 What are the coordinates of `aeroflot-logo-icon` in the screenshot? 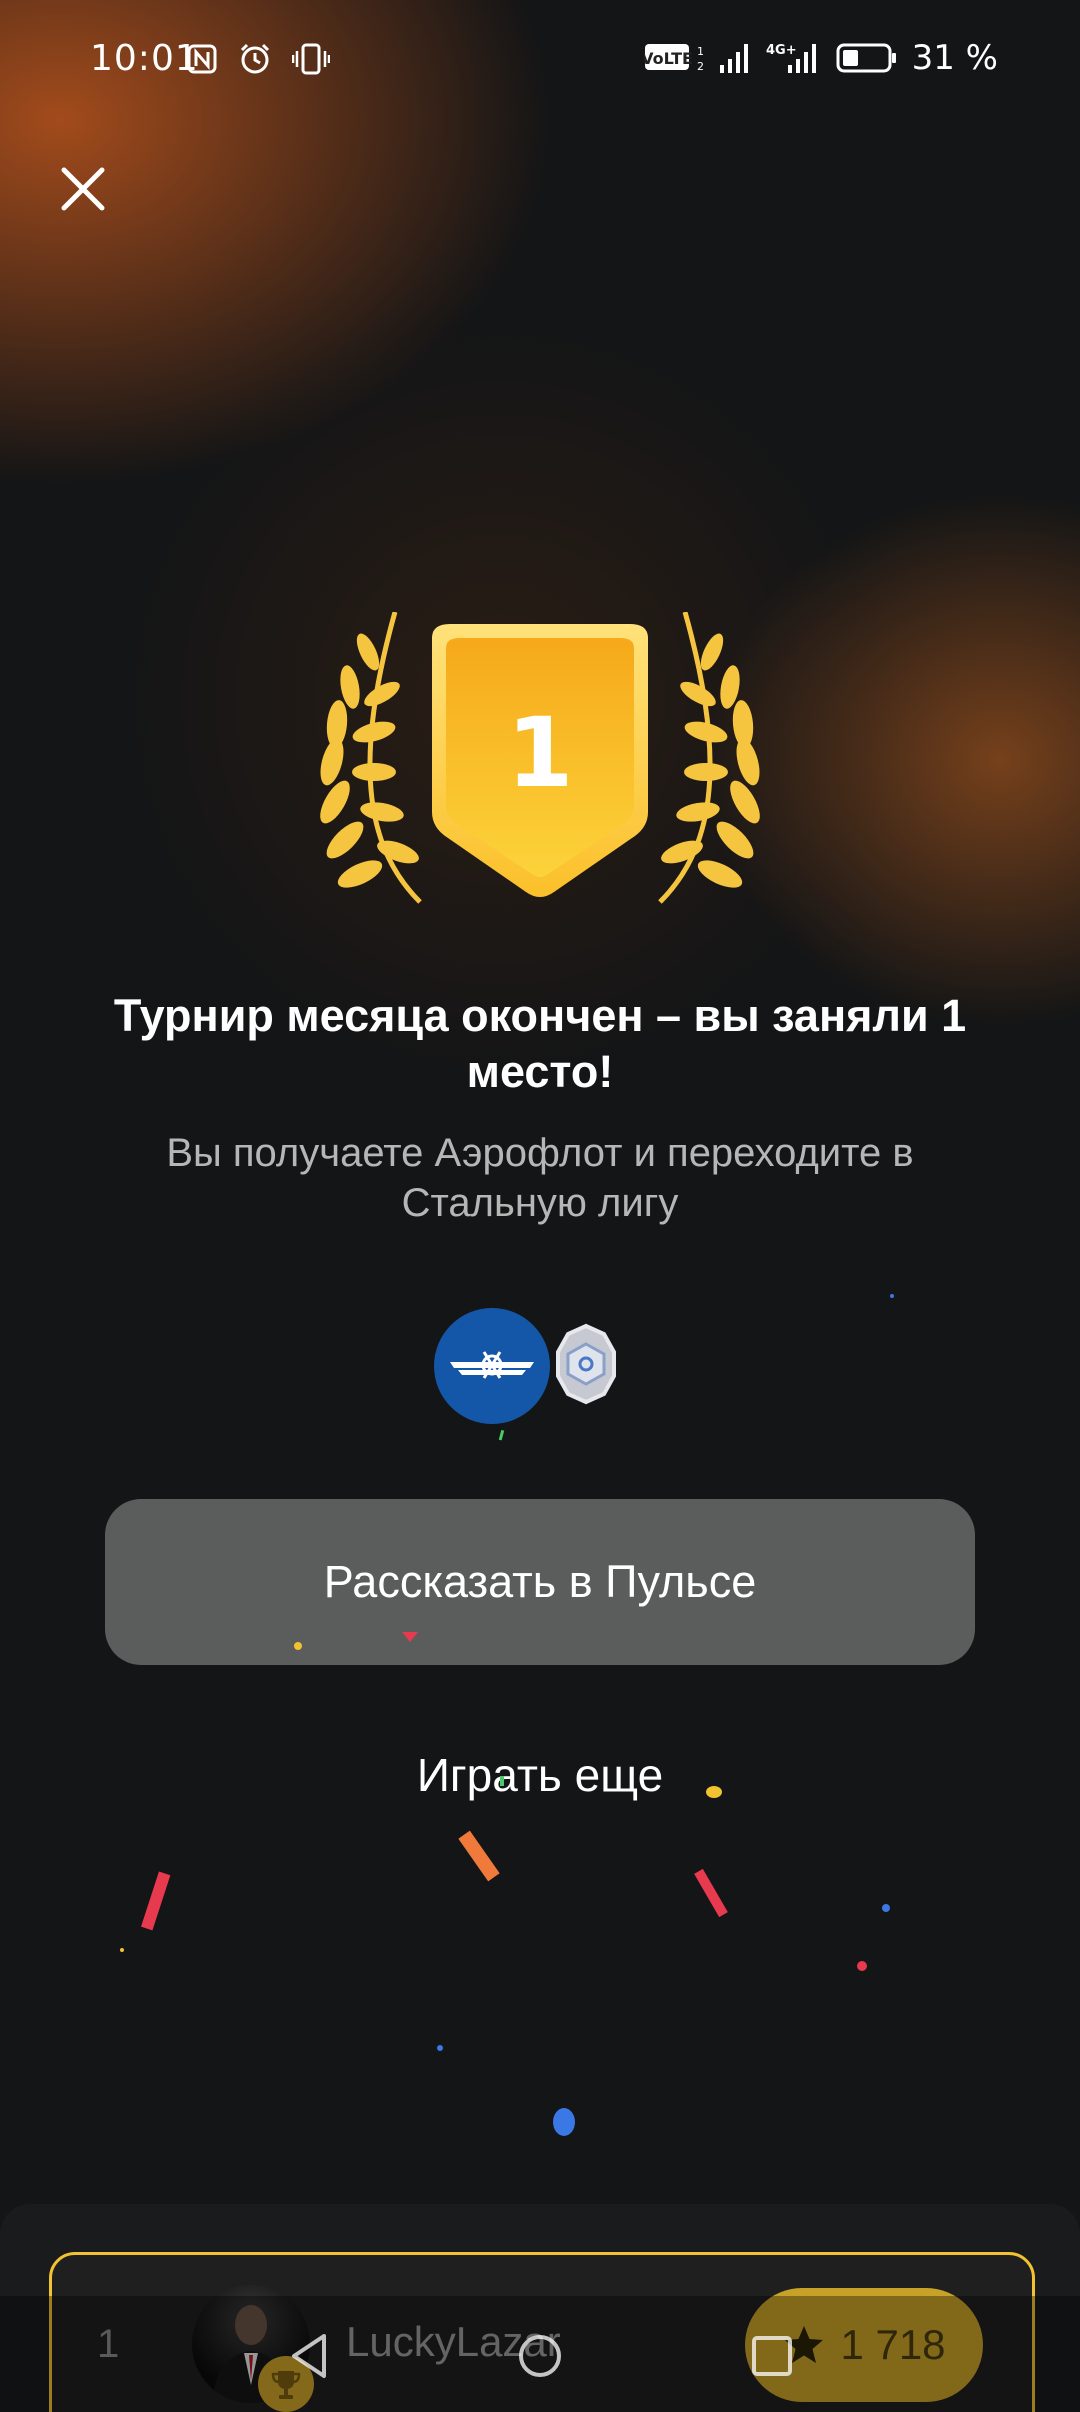 It's located at (492, 1366).